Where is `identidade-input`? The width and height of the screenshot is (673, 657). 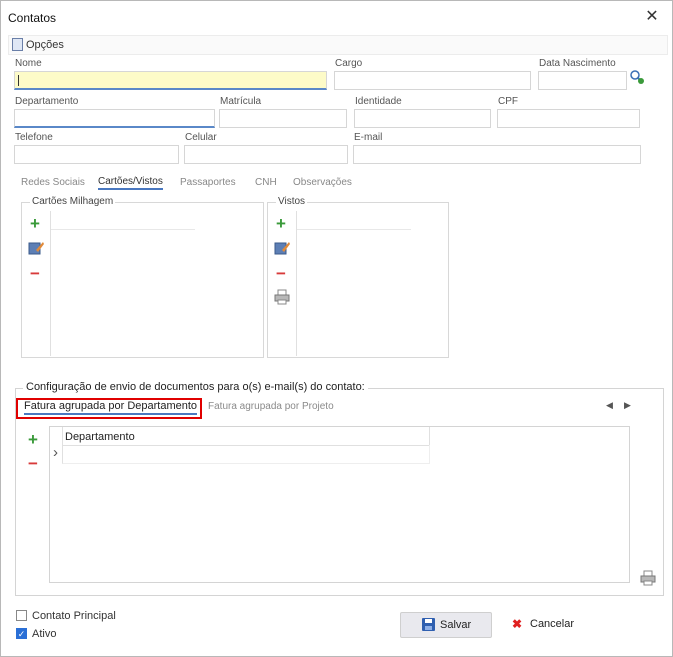 identidade-input is located at coordinates (422, 118).